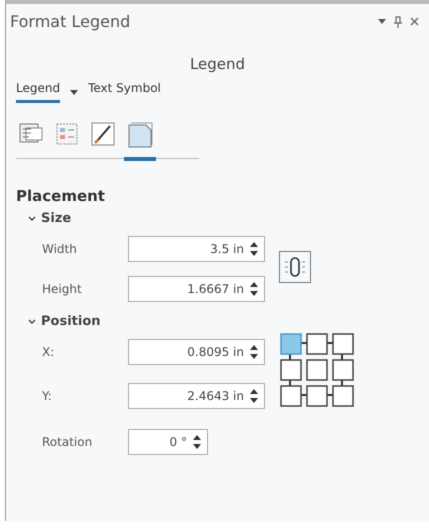  I want to click on group-toggle: Size, so click(228, 218).